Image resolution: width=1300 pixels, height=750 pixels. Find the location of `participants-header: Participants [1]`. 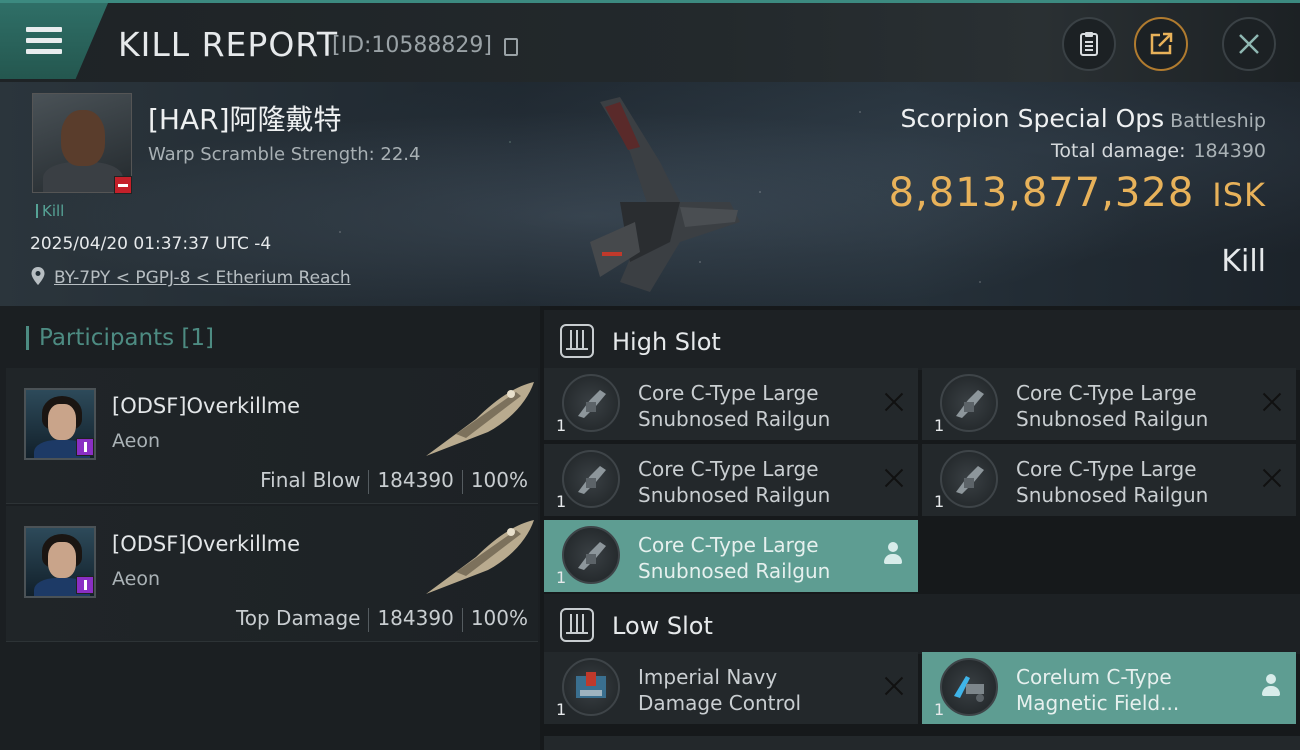

participants-header: Participants [1] is located at coordinates (120, 338).